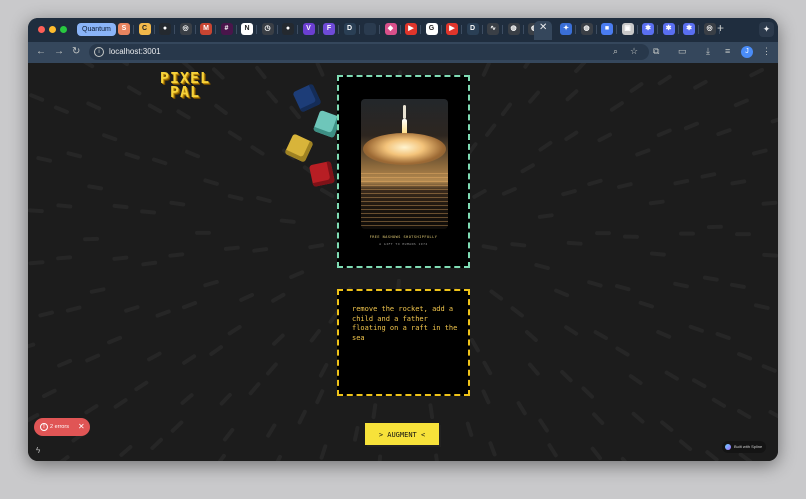 The width and height of the screenshot is (806, 499). I want to click on extensions-icon: ⧉, so click(656, 51).